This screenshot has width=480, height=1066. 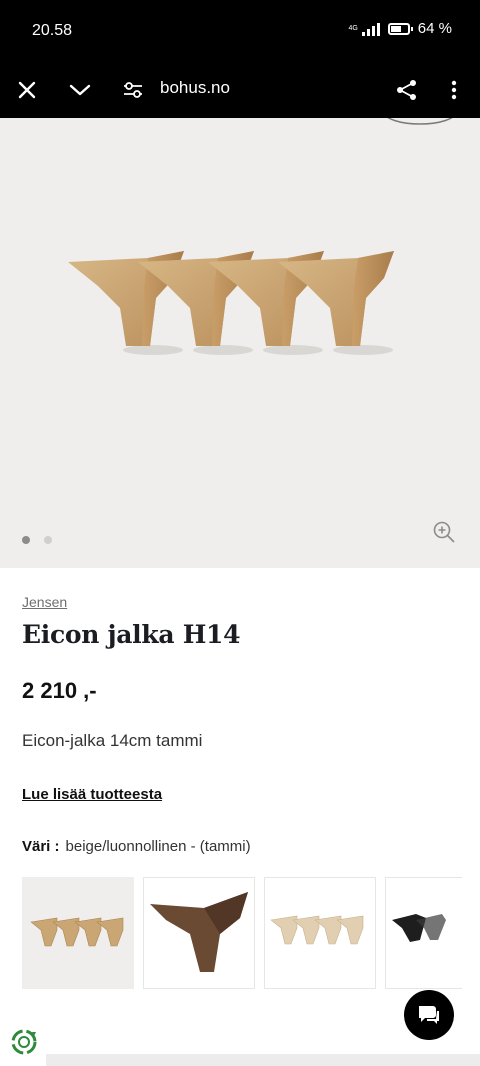 I want to click on close-icon, so click(x=27, y=90).